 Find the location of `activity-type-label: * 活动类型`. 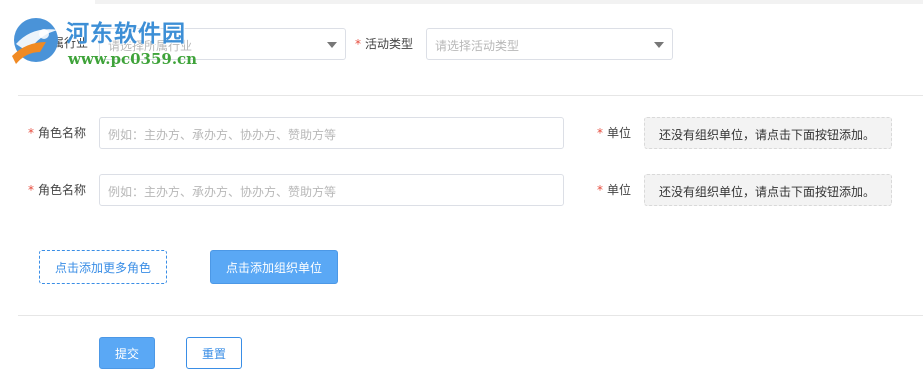

activity-type-label: * 活动类型 is located at coordinates (384, 43).